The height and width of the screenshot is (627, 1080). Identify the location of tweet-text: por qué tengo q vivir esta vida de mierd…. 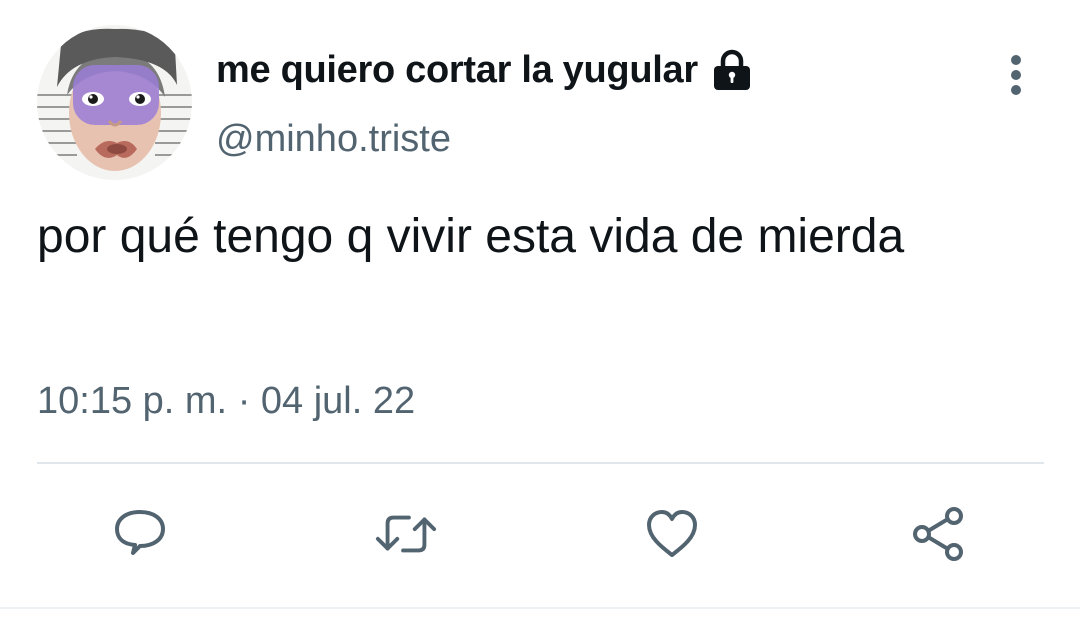
(471, 236).